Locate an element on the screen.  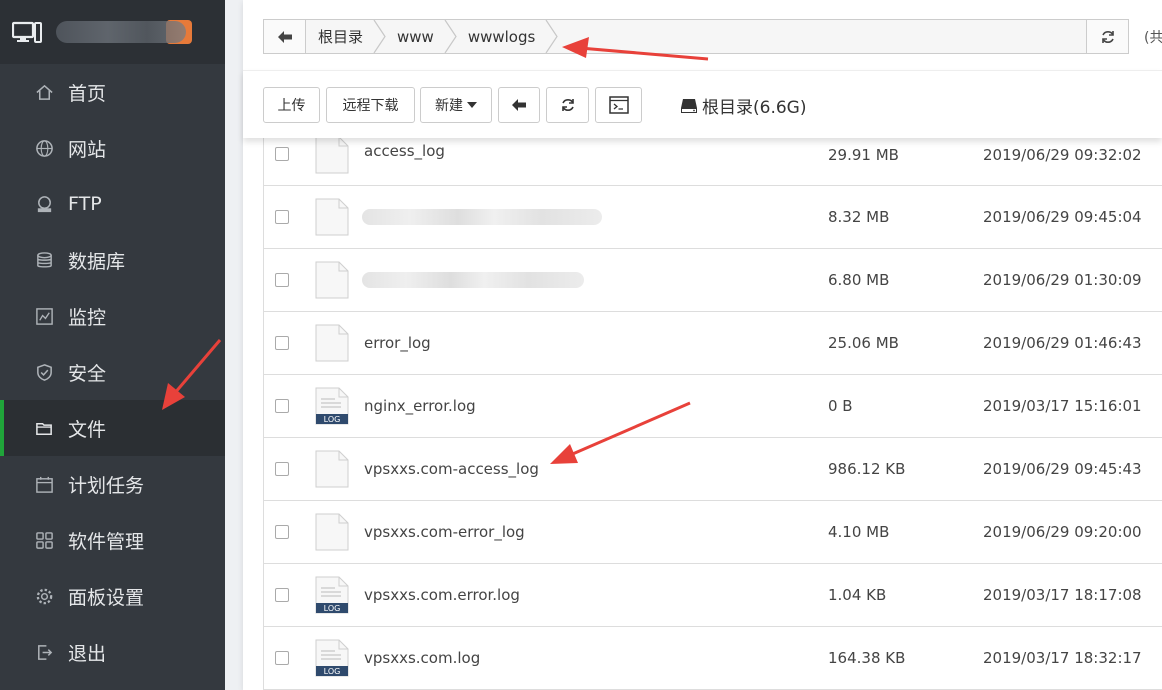
file-size: 986.12 KB is located at coordinates (867, 469).